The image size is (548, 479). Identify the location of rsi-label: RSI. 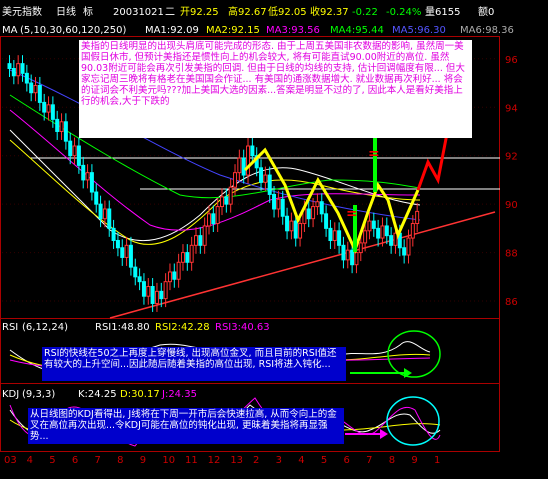
(10, 327).